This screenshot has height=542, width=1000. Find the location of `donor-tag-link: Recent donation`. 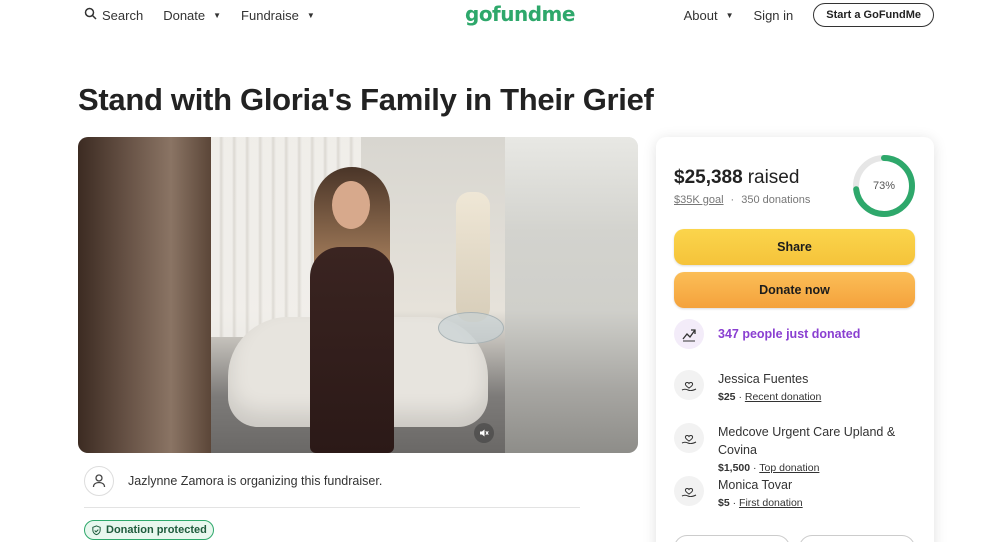

donor-tag-link: Recent donation is located at coordinates (783, 397).